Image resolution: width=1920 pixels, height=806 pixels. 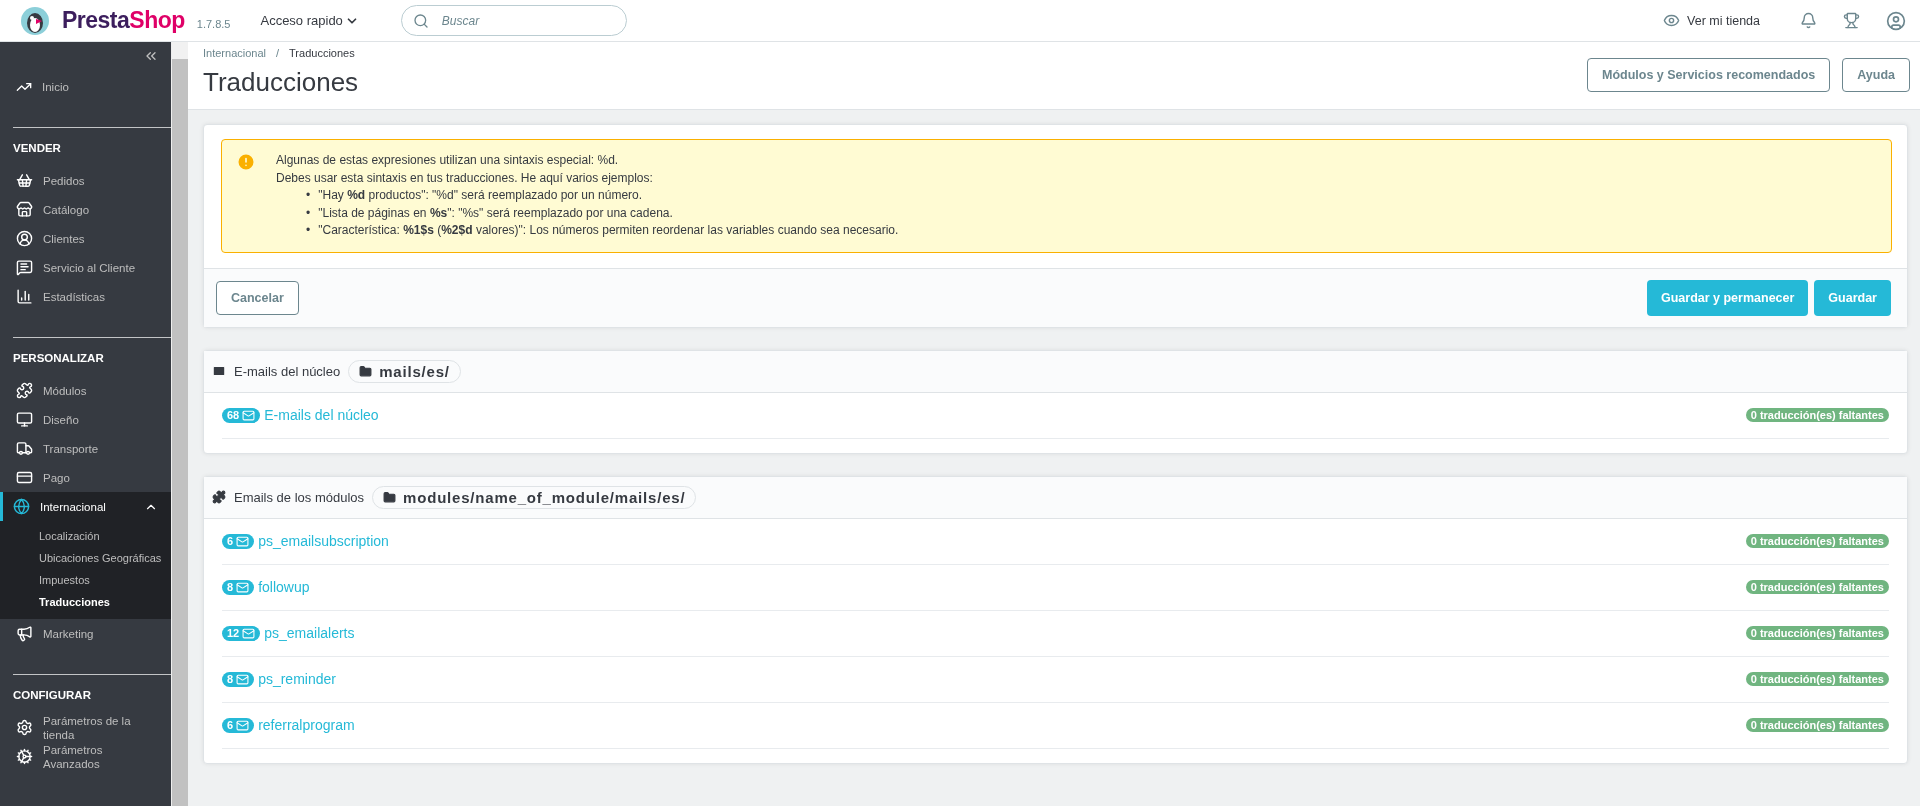 I want to click on sidebar-item: Transporte, so click(x=85, y=448).